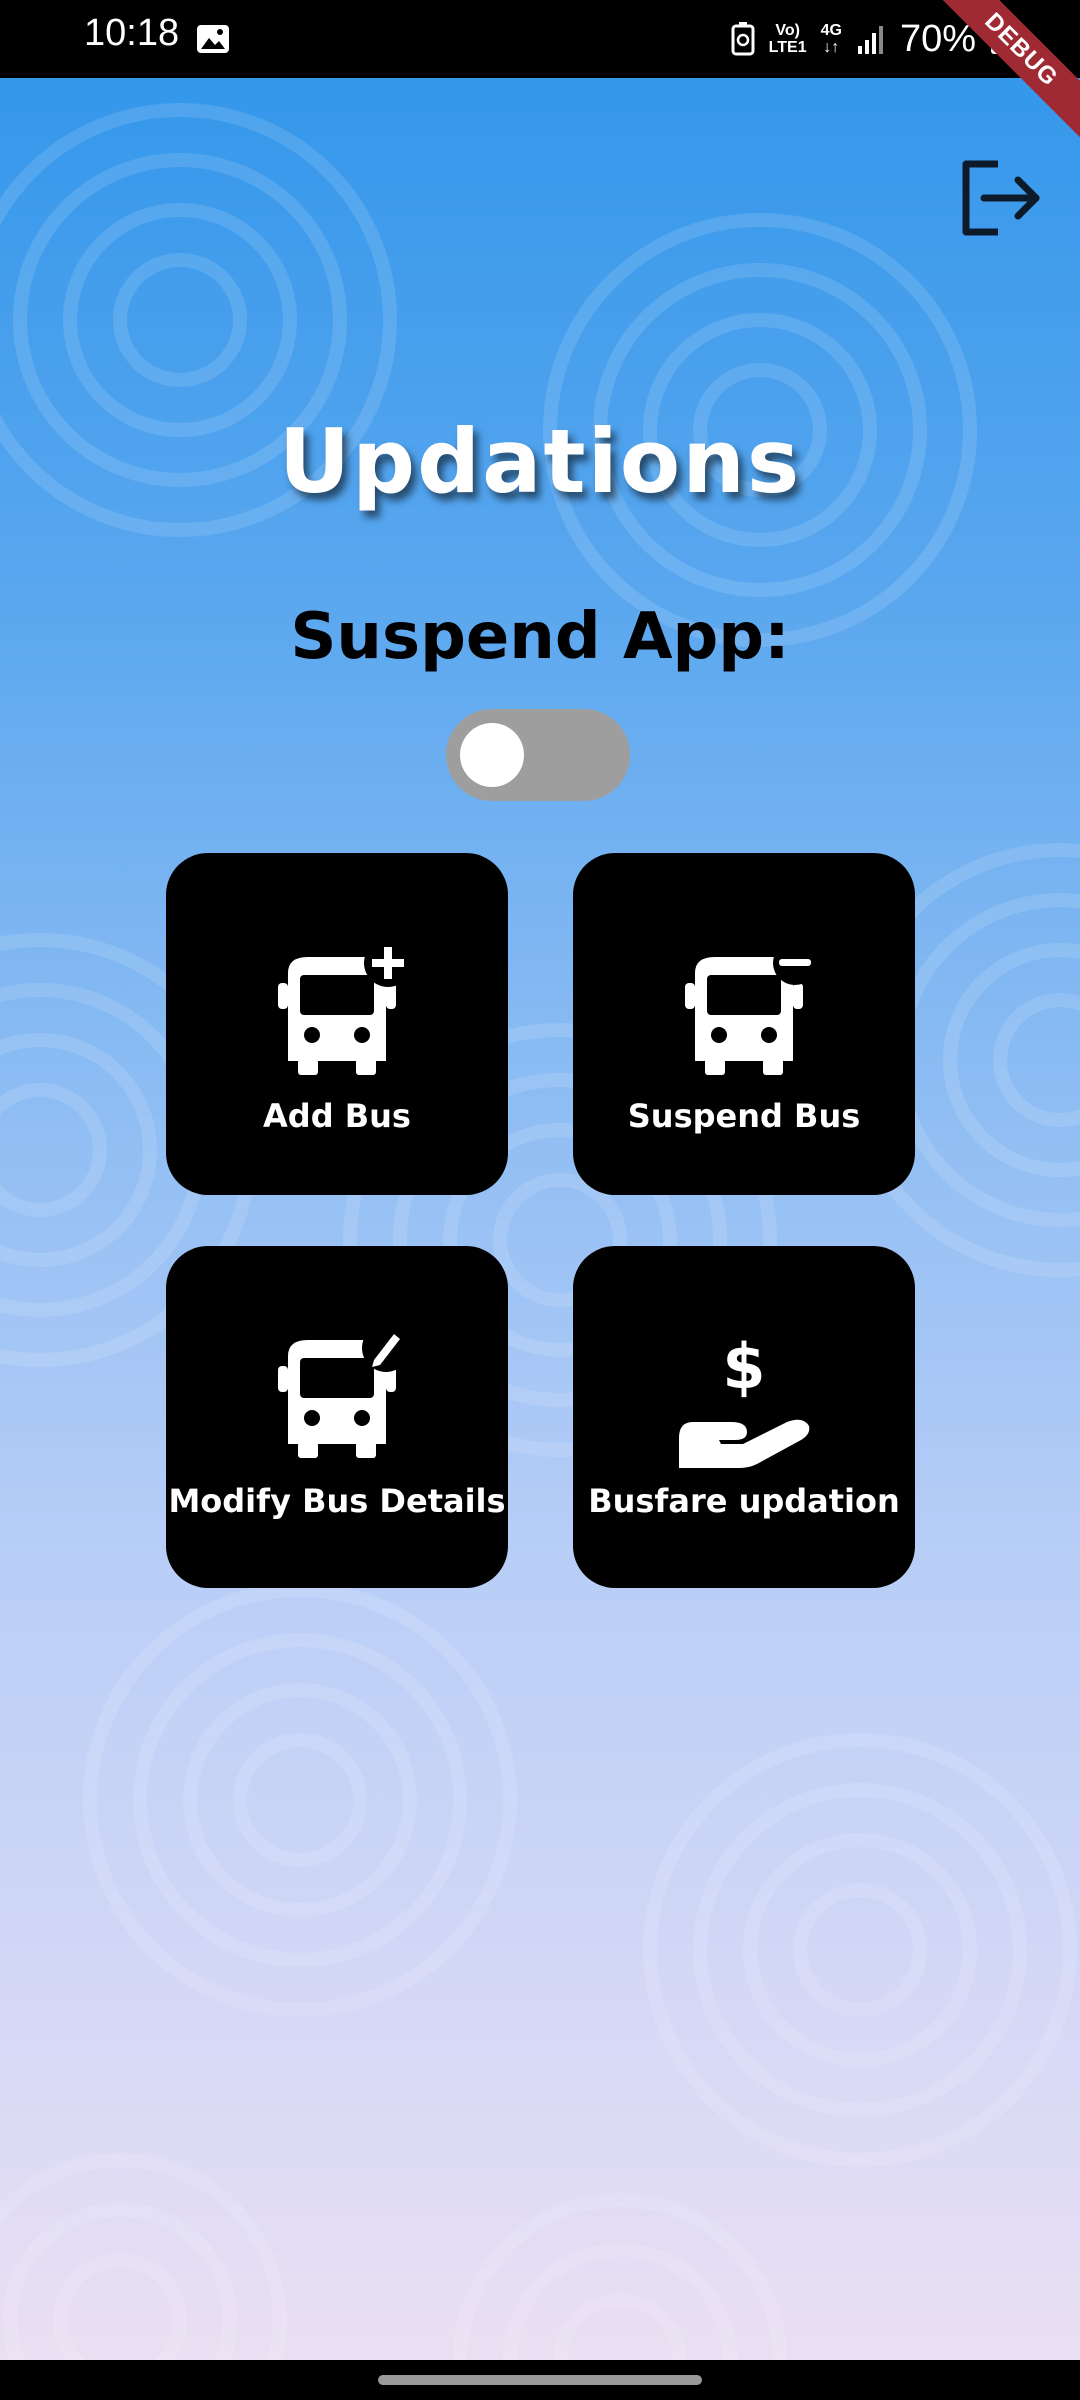 The width and height of the screenshot is (1080, 2400). Describe the element at coordinates (540, 73) in the screenshot. I see `status-bar: 10:18 Vo) LTE1 4G ↓↑ 70% DEBUG` at that location.